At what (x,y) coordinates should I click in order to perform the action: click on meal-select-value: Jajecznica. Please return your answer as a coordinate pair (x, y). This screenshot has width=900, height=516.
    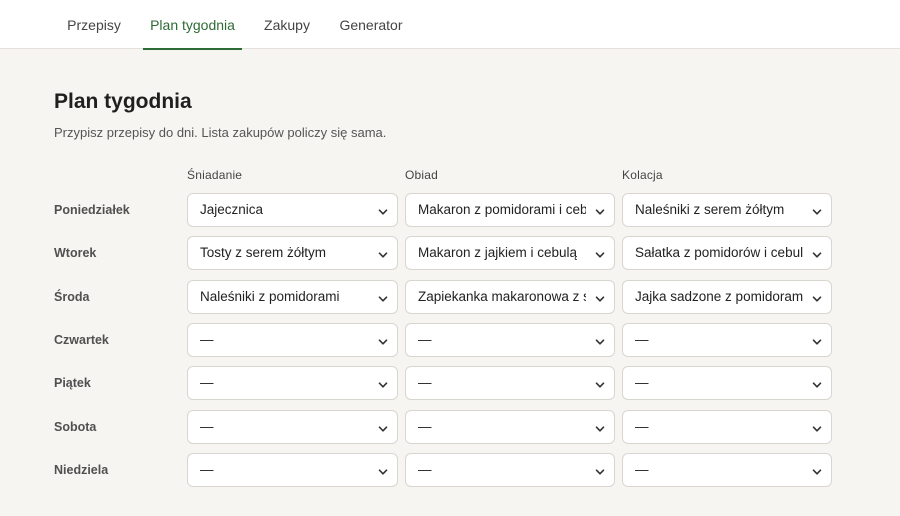
    Looking at the image, I should click on (232, 209).